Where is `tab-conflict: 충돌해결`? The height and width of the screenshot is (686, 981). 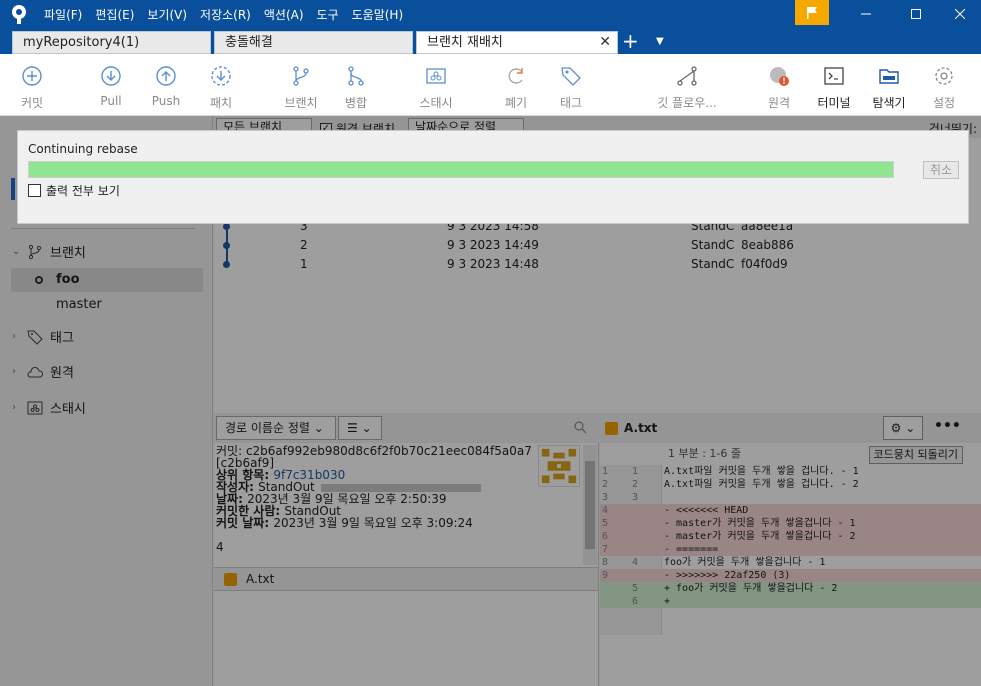
tab-conflict: 충돌해결 is located at coordinates (313, 42).